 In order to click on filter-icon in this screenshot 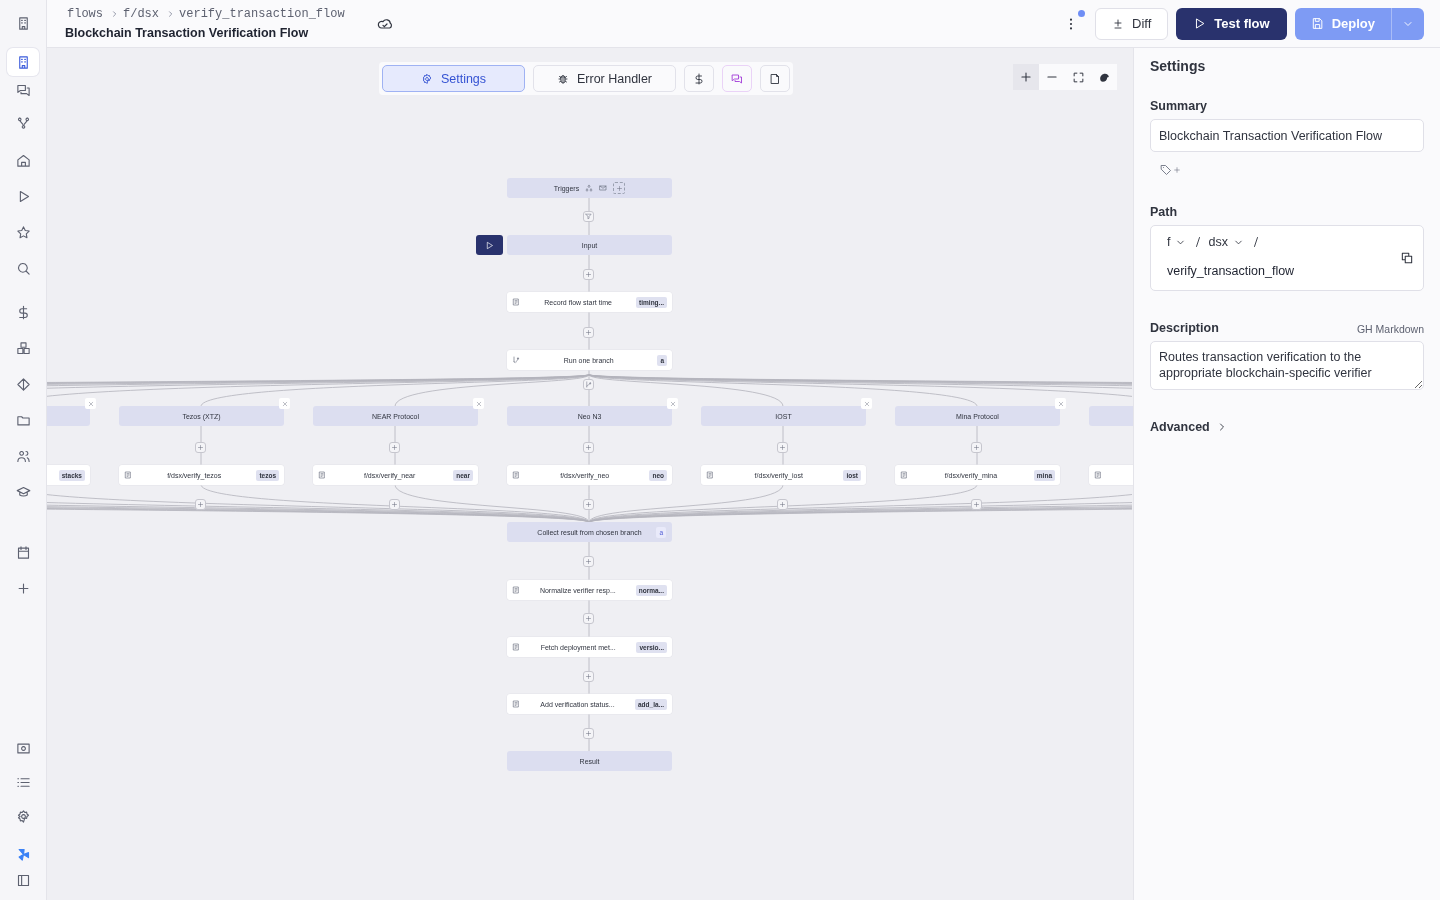, I will do `click(588, 216)`.